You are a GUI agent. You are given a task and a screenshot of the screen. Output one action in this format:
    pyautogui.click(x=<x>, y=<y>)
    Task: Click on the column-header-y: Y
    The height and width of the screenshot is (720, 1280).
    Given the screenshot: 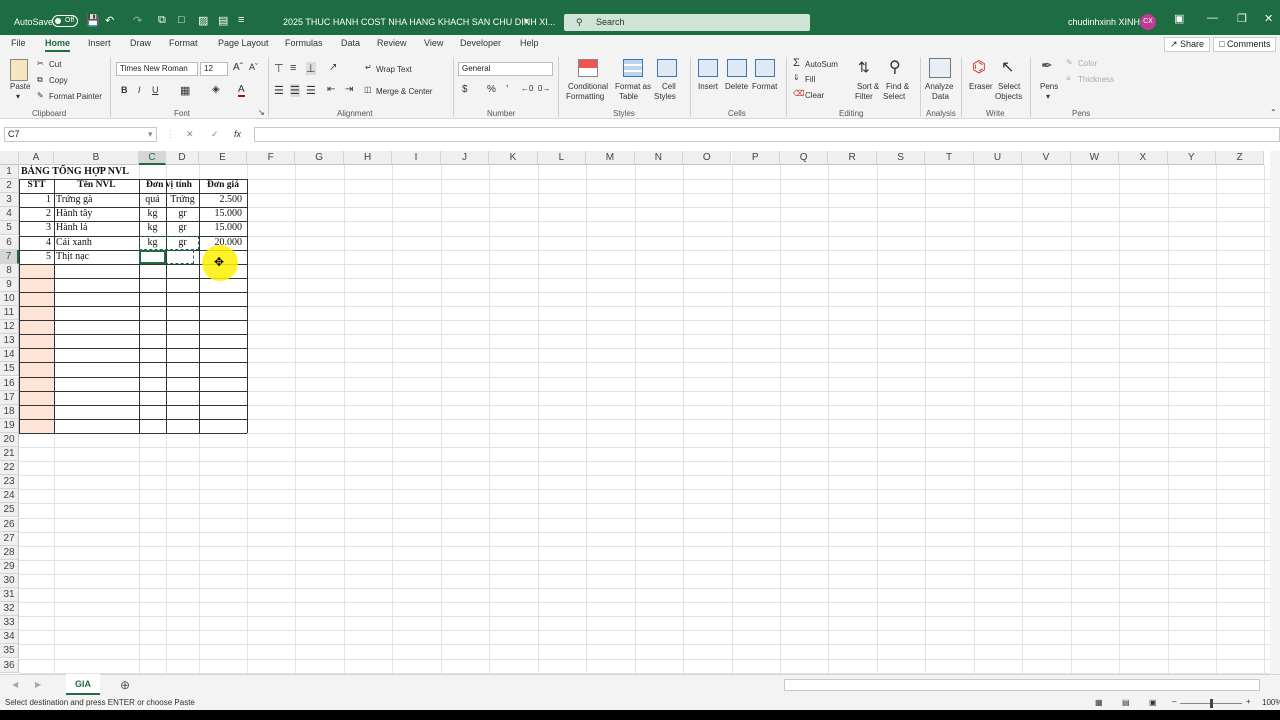 What is the action you would take?
    pyautogui.click(x=1191, y=158)
    